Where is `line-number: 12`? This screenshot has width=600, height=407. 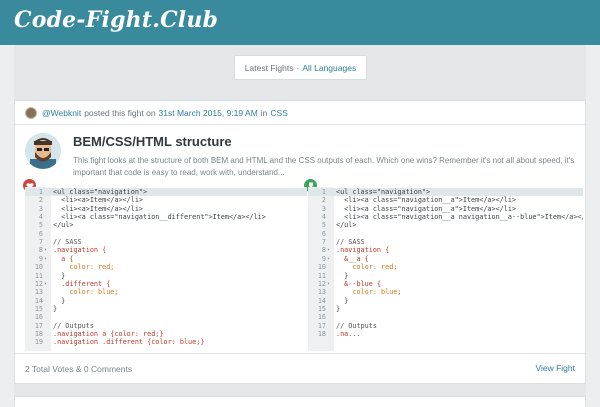
line-number: 12 is located at coordinates (38, 283).